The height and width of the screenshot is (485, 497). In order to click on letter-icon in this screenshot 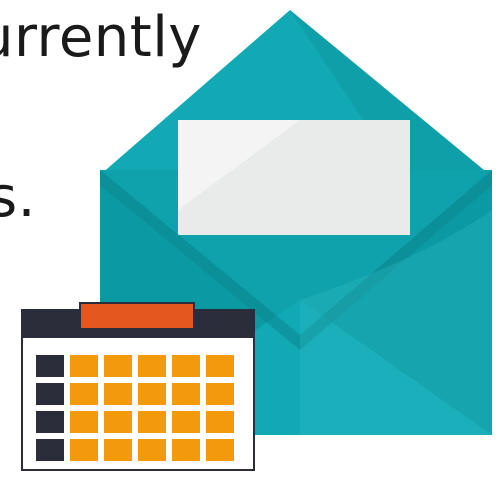, I will do `click(294, 177)`.